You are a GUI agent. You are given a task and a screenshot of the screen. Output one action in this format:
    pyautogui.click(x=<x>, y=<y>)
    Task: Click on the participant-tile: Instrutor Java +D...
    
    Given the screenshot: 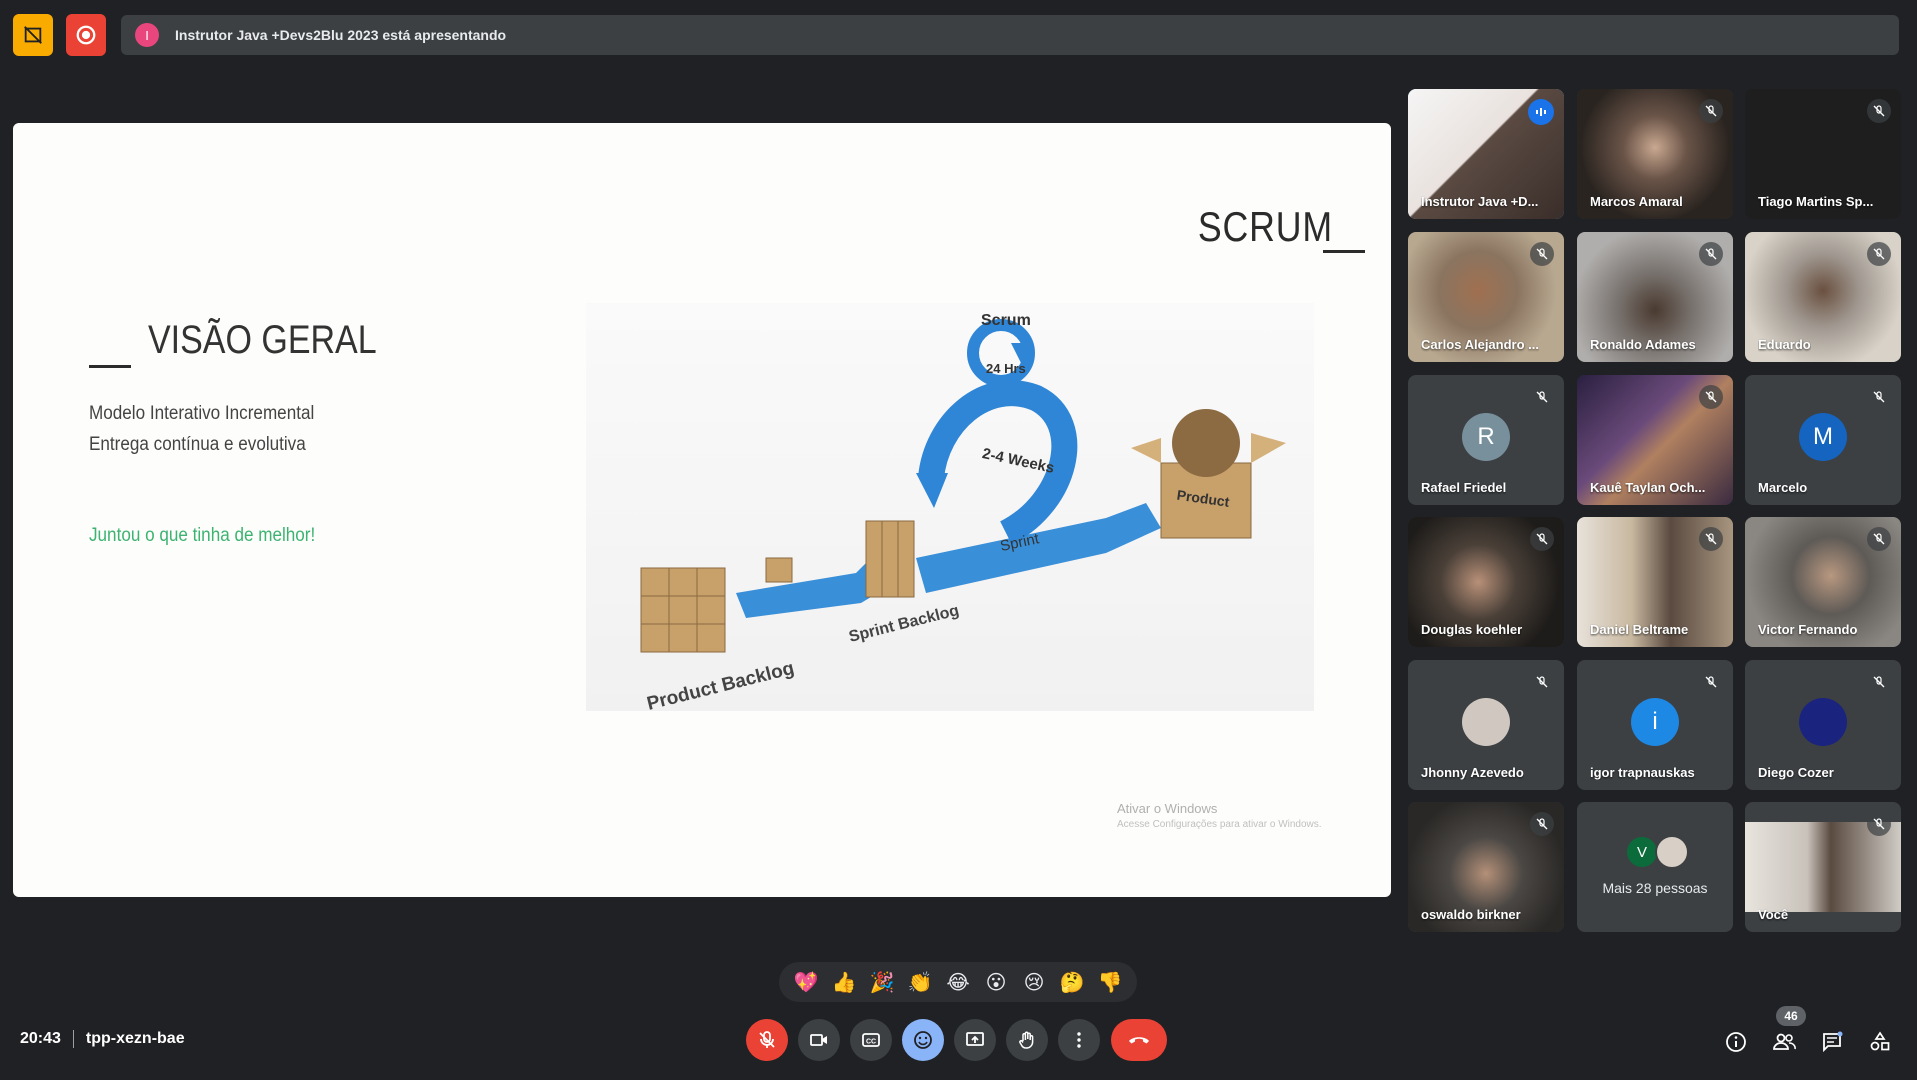 What is the action you would take?
    pyautogui.click(x=1486, y=154)
    